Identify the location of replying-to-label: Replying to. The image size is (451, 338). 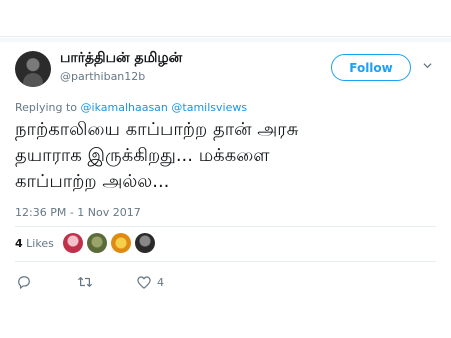
(46, 107).